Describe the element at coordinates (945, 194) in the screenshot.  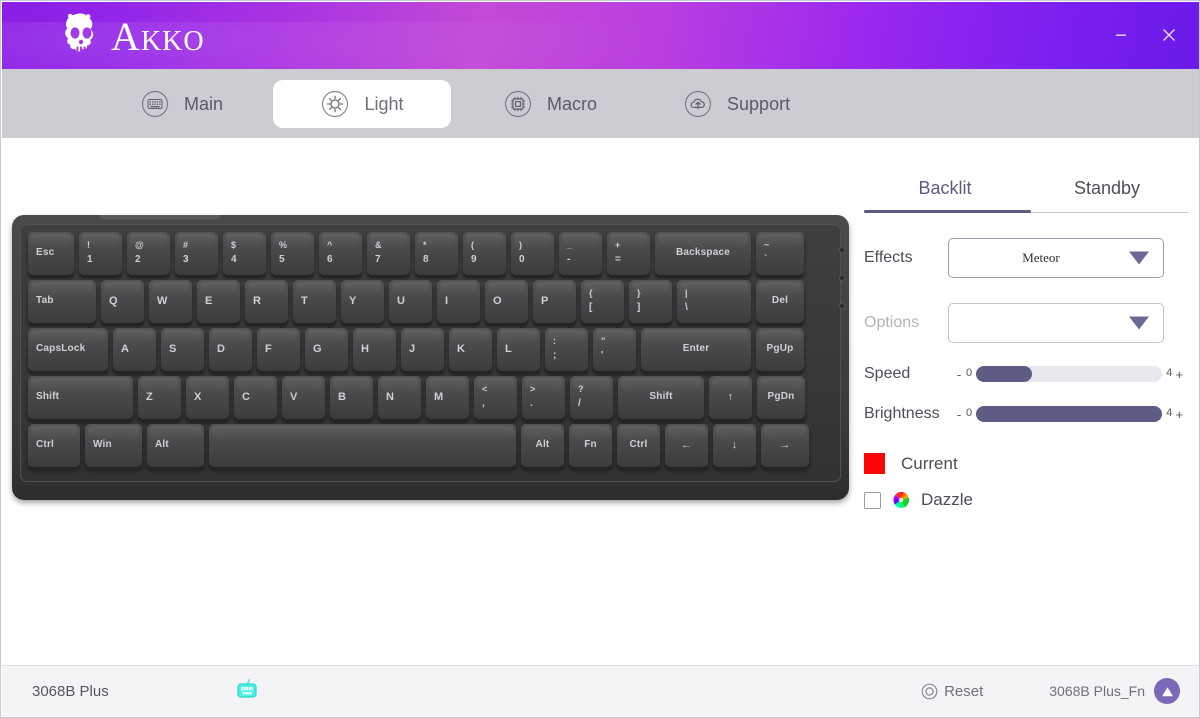
I see `tab-backlit: Backlit` at that location.